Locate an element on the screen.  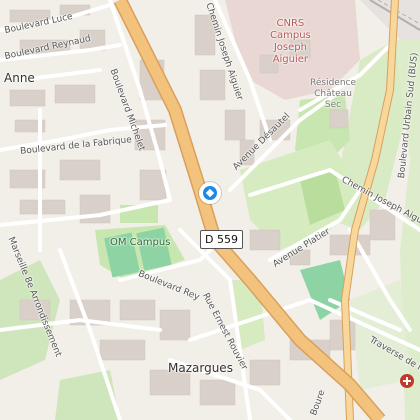
label-cnrs-campus: CNRS Campus Joseph Aiguier is located at coordinates (290, 41).